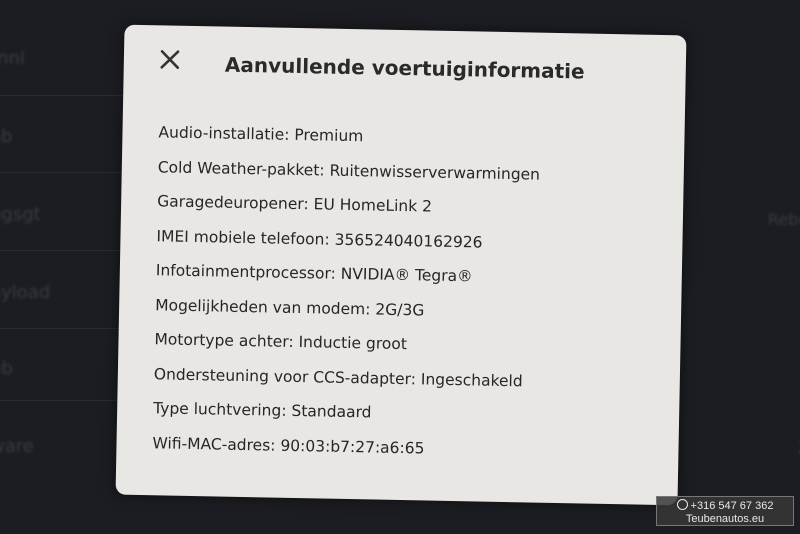 This screenshot has width=800, height=534. I want to click on info-label: Garagedeuropener, so click(230, 203).